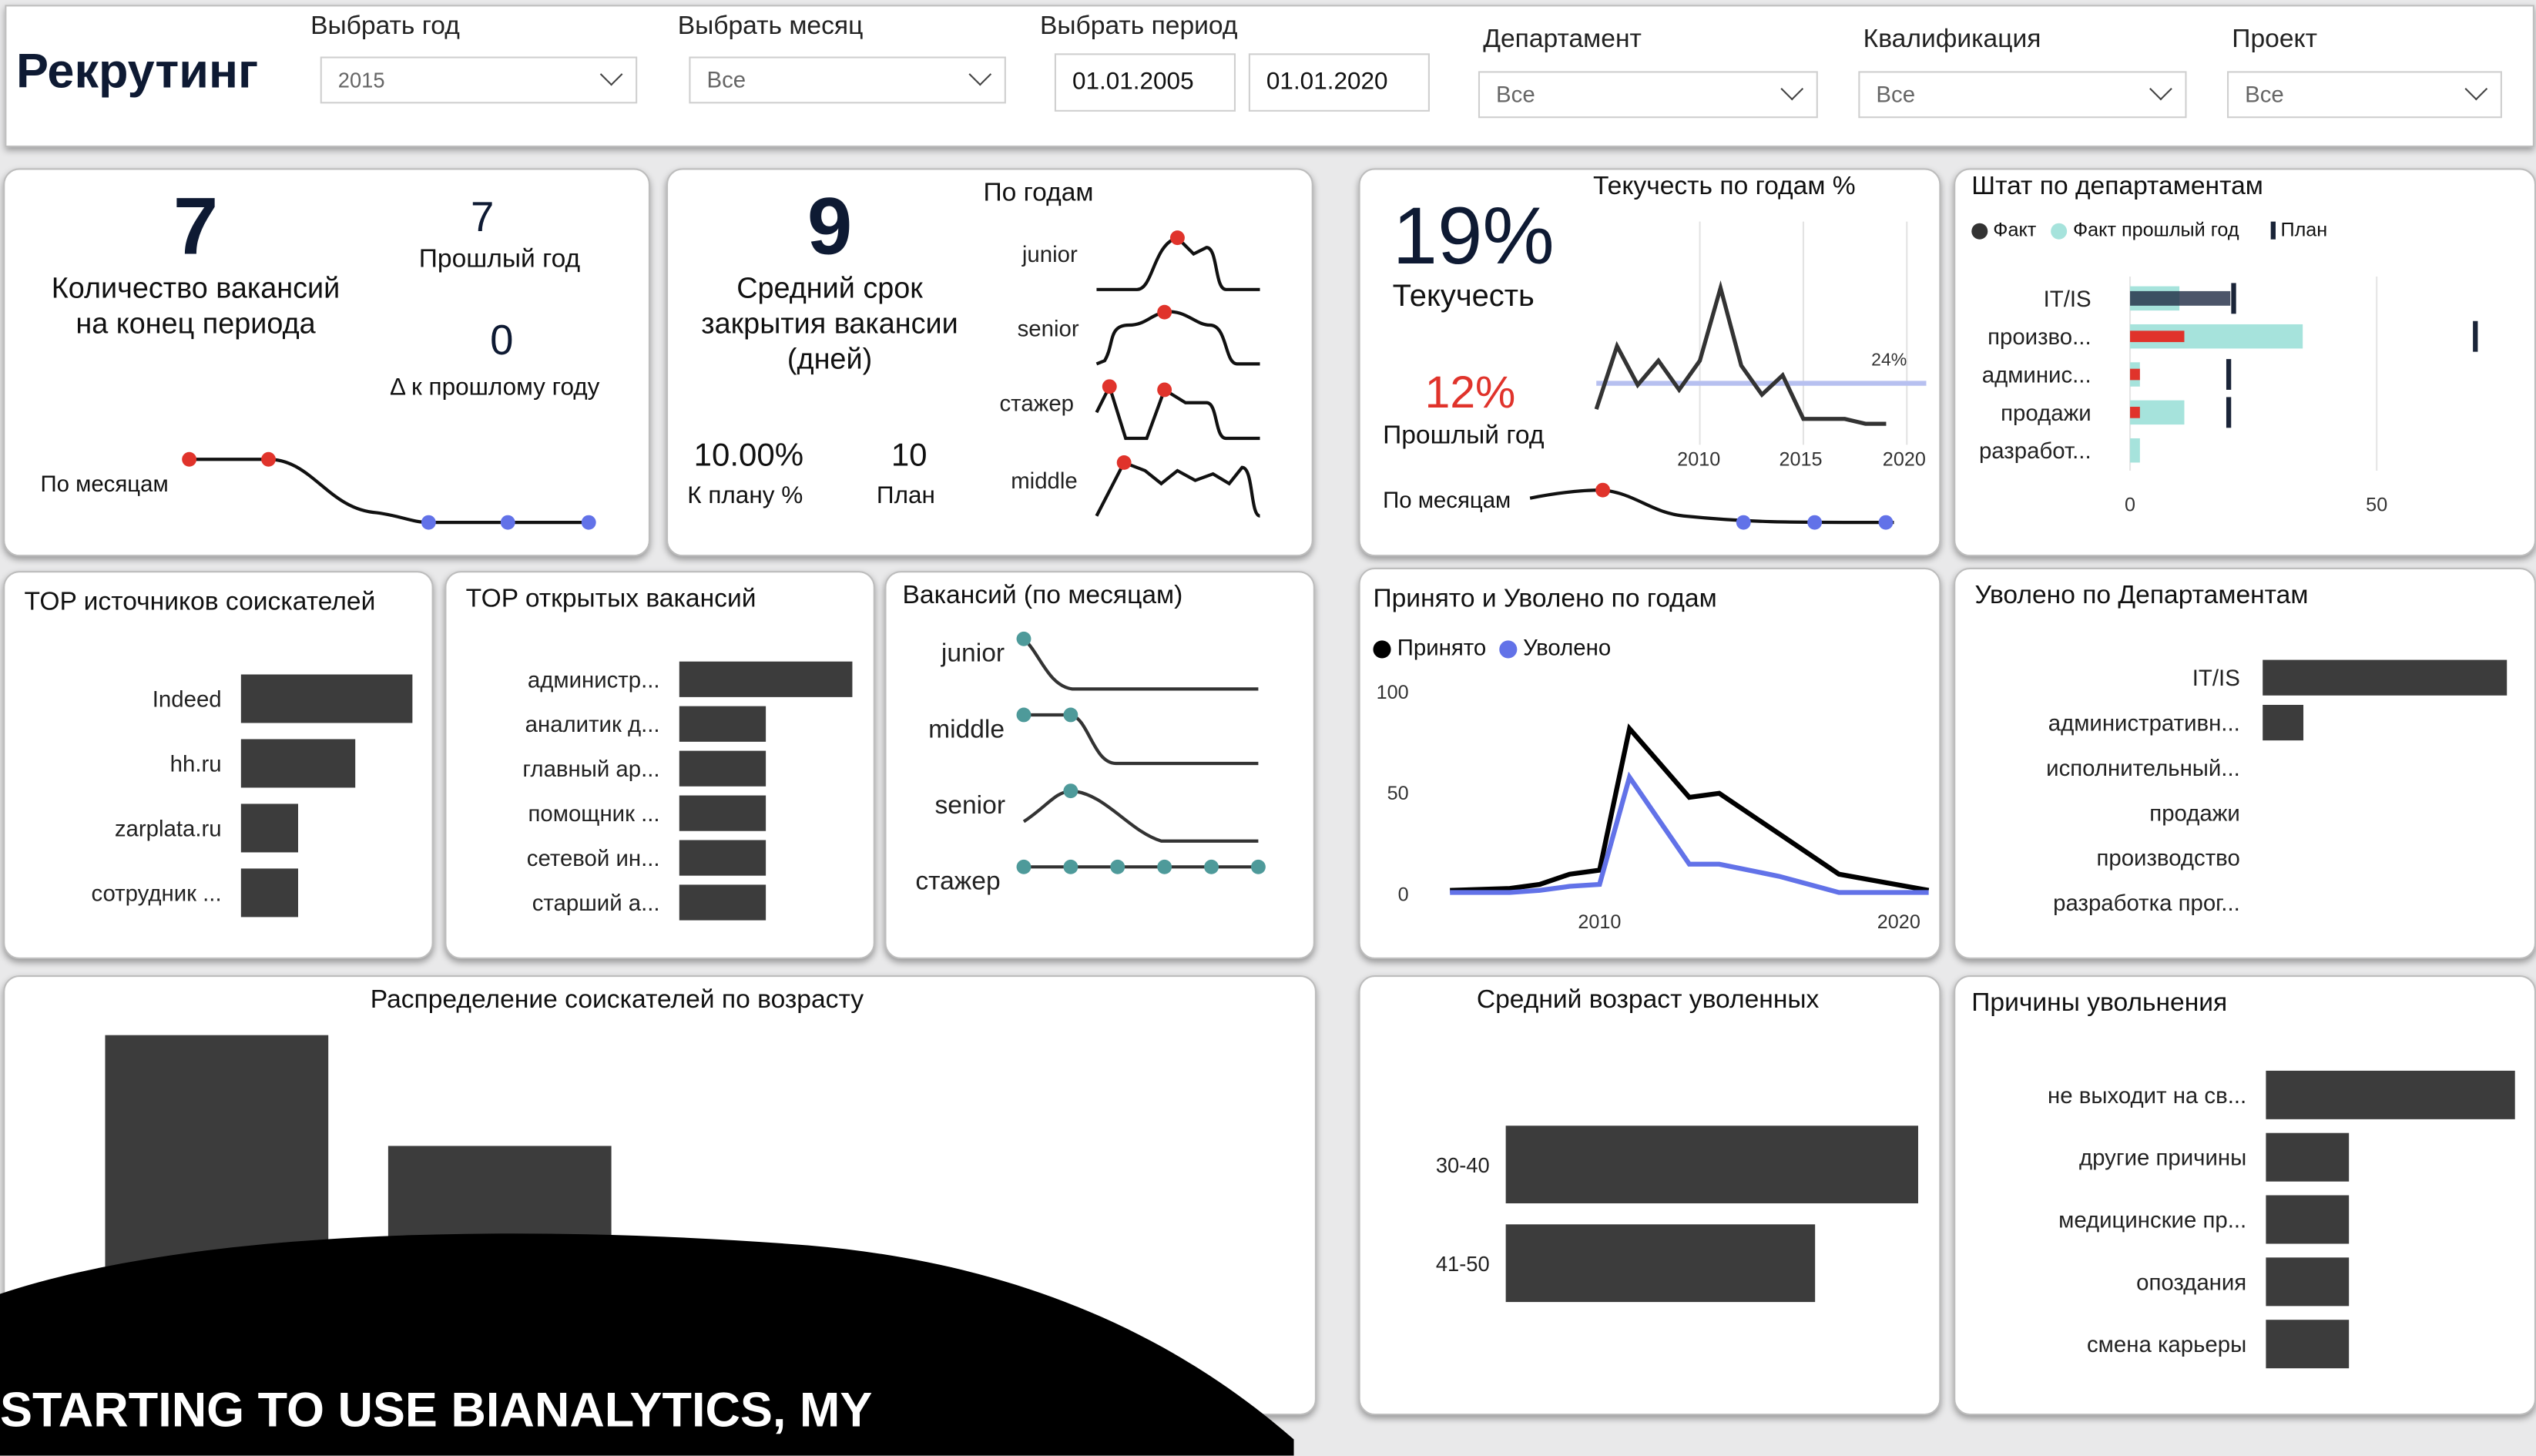 This screenshot has width=2536, height=1456. I want to click on bar-label: 30-40, so click(1463, 1165).